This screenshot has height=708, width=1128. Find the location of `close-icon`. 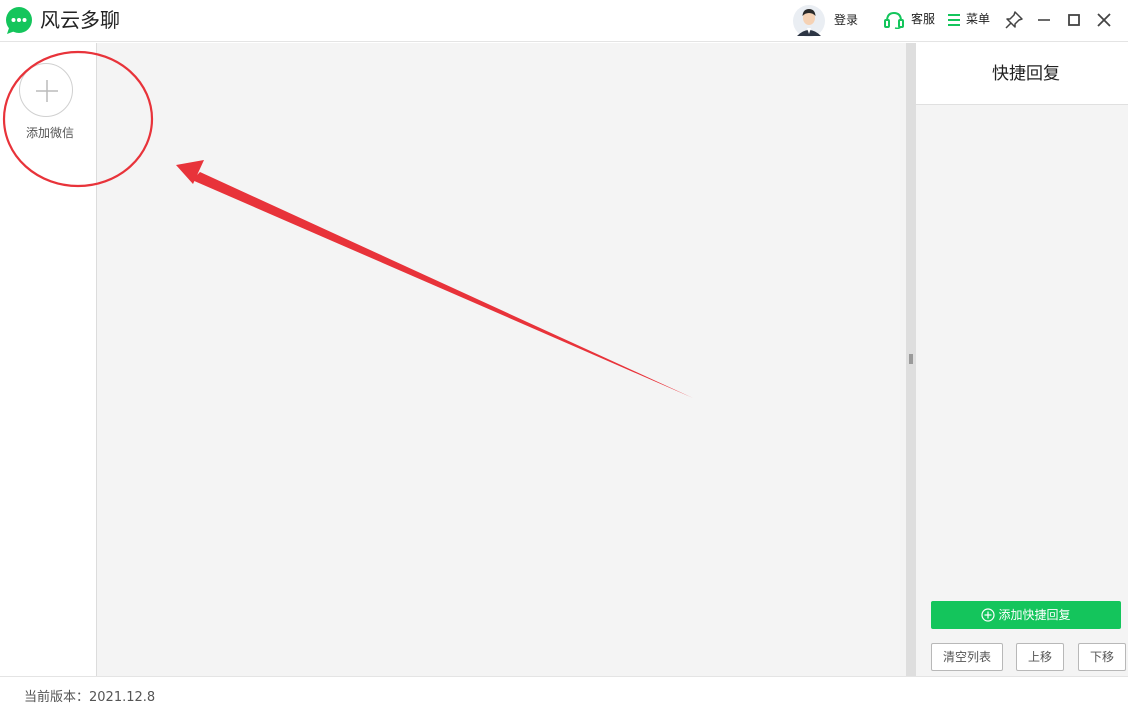

close-icon is located at coordinates (1104, 20).